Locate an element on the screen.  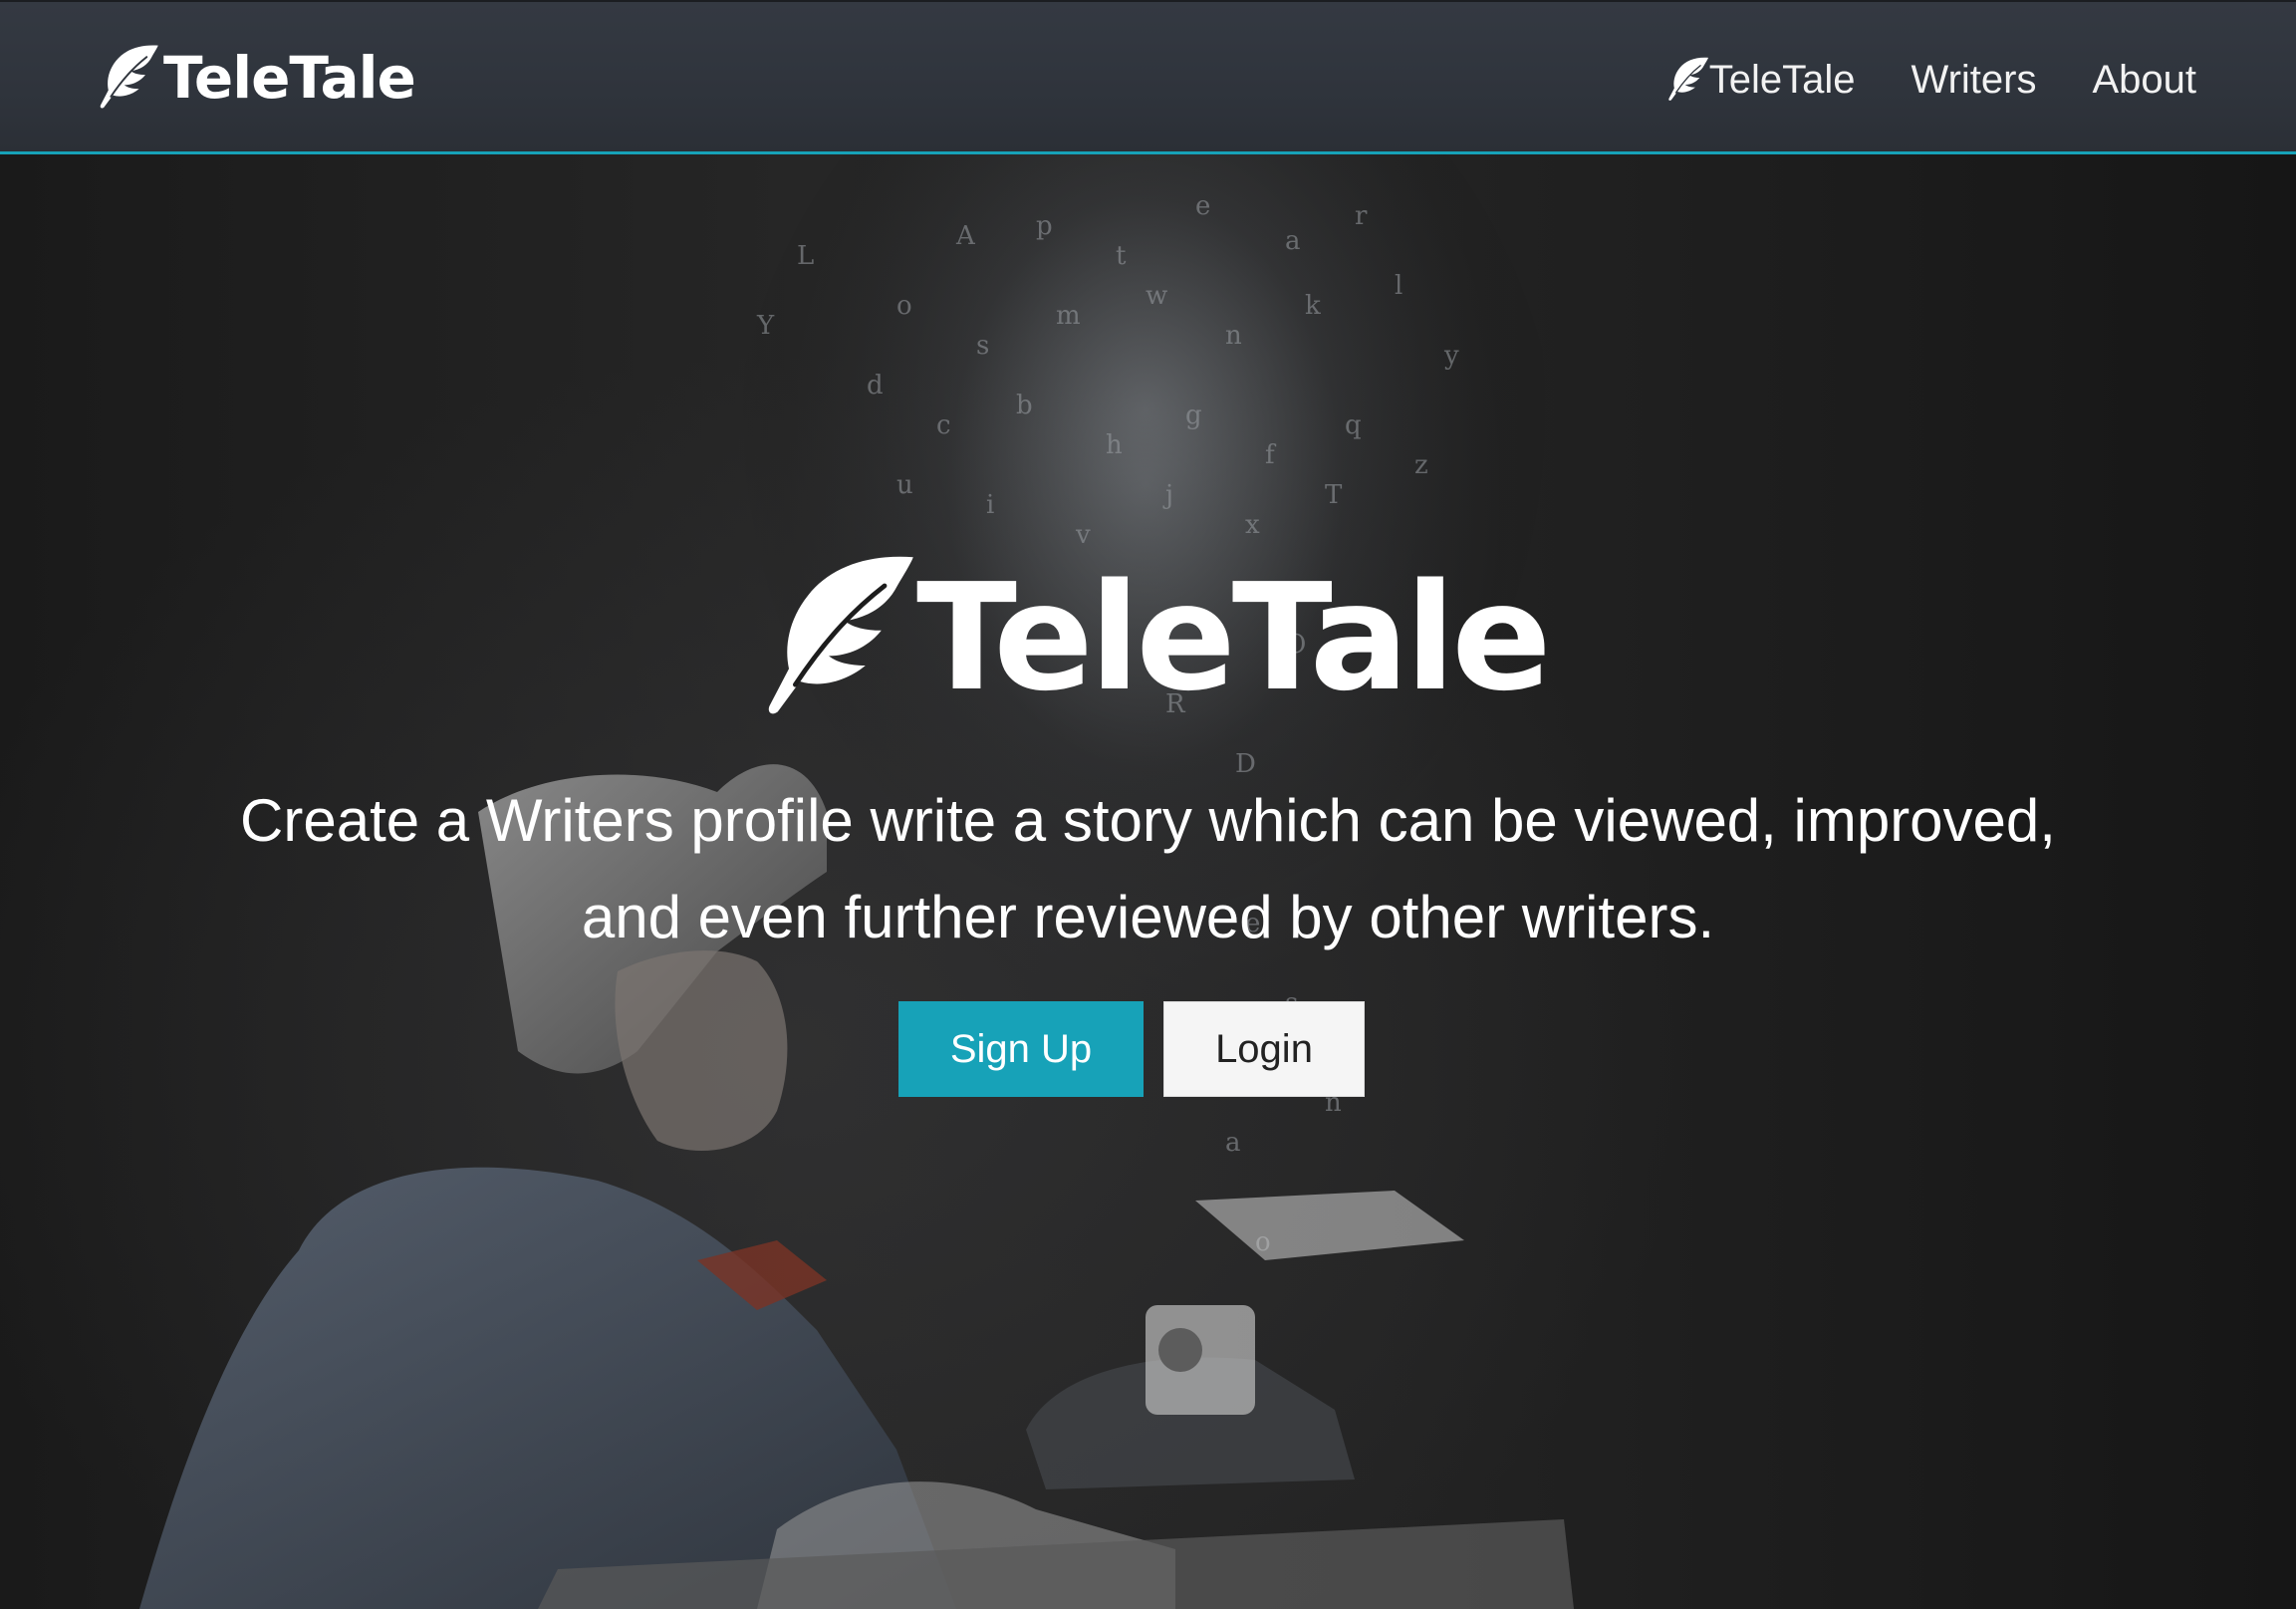
nav-link-writers: Writers is located at coordinates (1975, 81).